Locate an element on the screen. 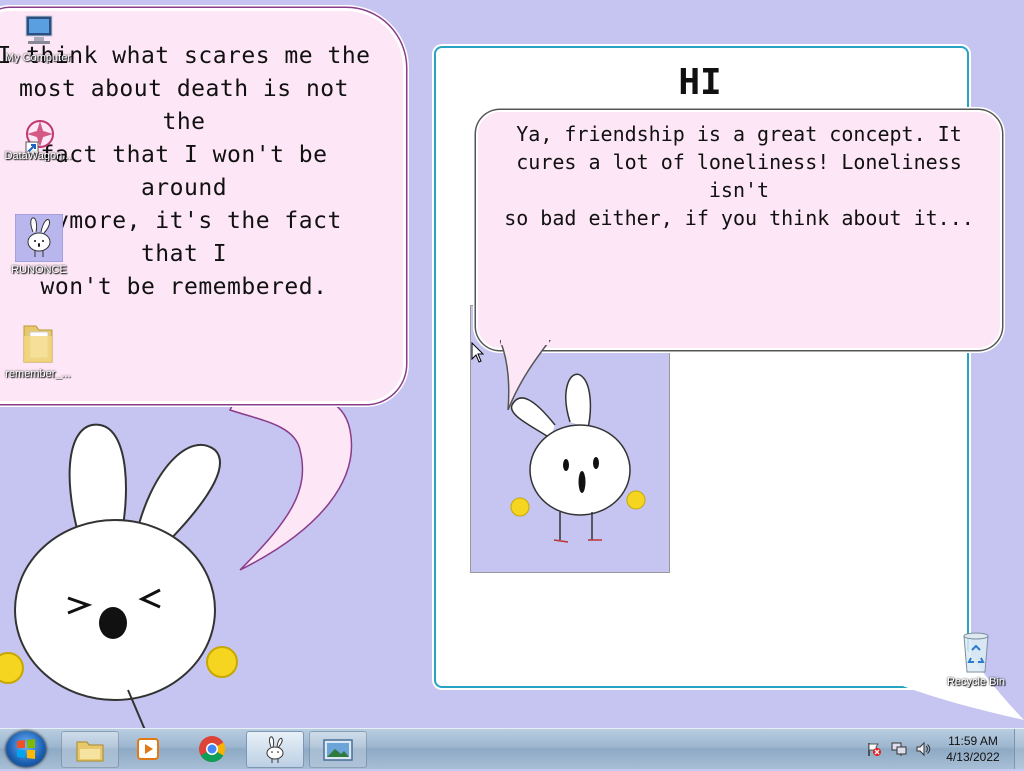  clock-date: 4/13/2022 is located at coordinates (973, 757).